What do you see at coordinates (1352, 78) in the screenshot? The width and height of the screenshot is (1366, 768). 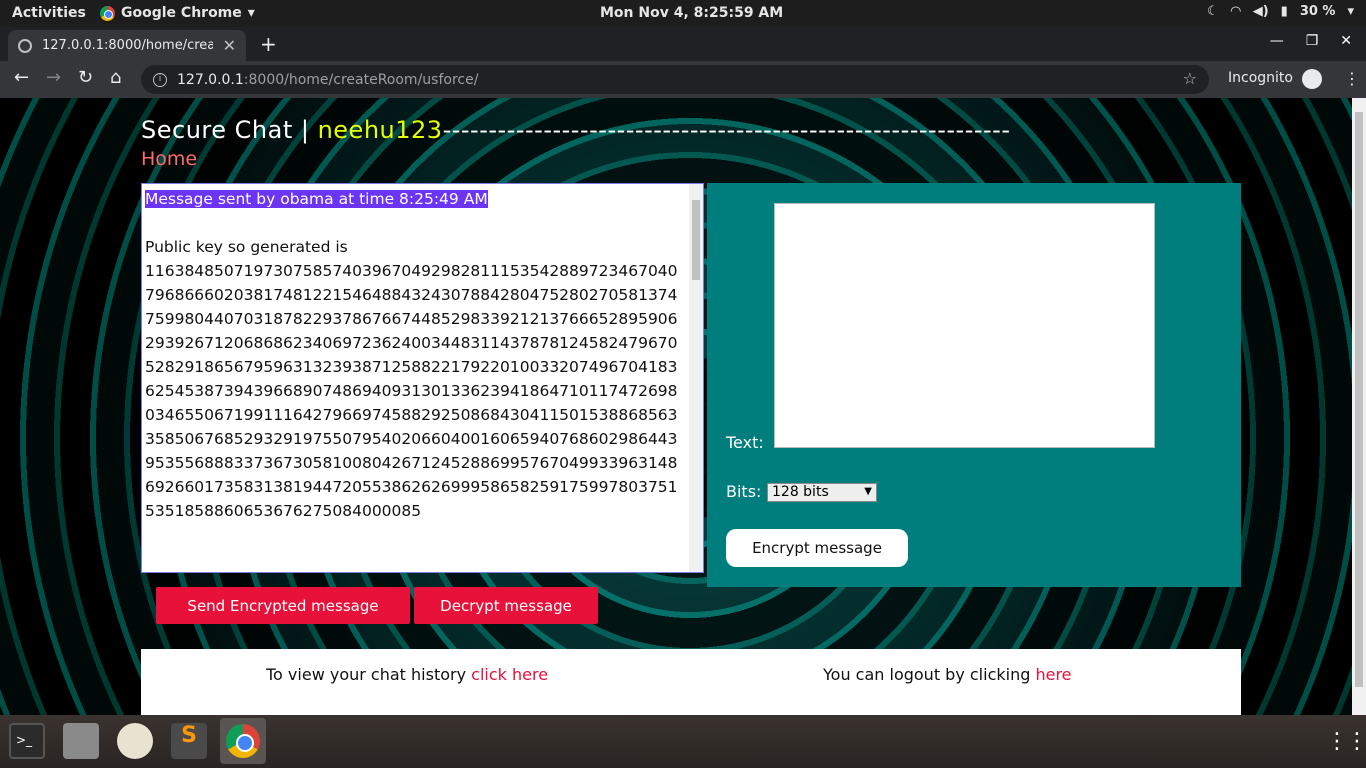 I see `menu-icon: ⋮` at bounding box center [1352, 78].